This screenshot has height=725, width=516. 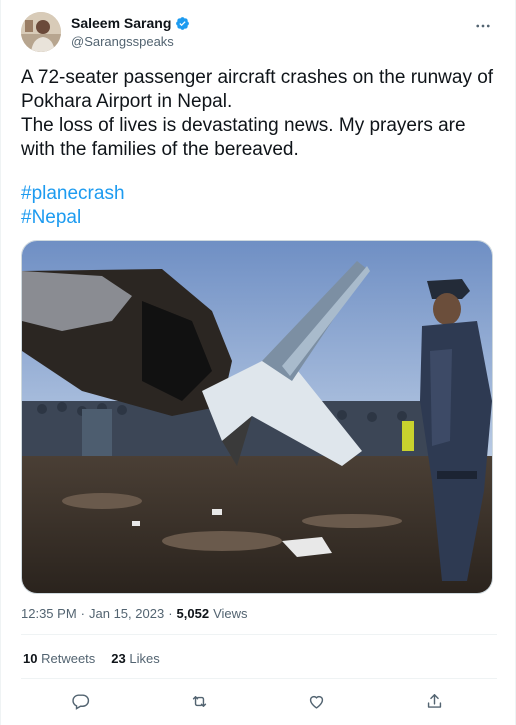 What do you see at coordinates (230, 613) in the screenshot?
I see `views-label: Views` at bounding box center [230, 613].